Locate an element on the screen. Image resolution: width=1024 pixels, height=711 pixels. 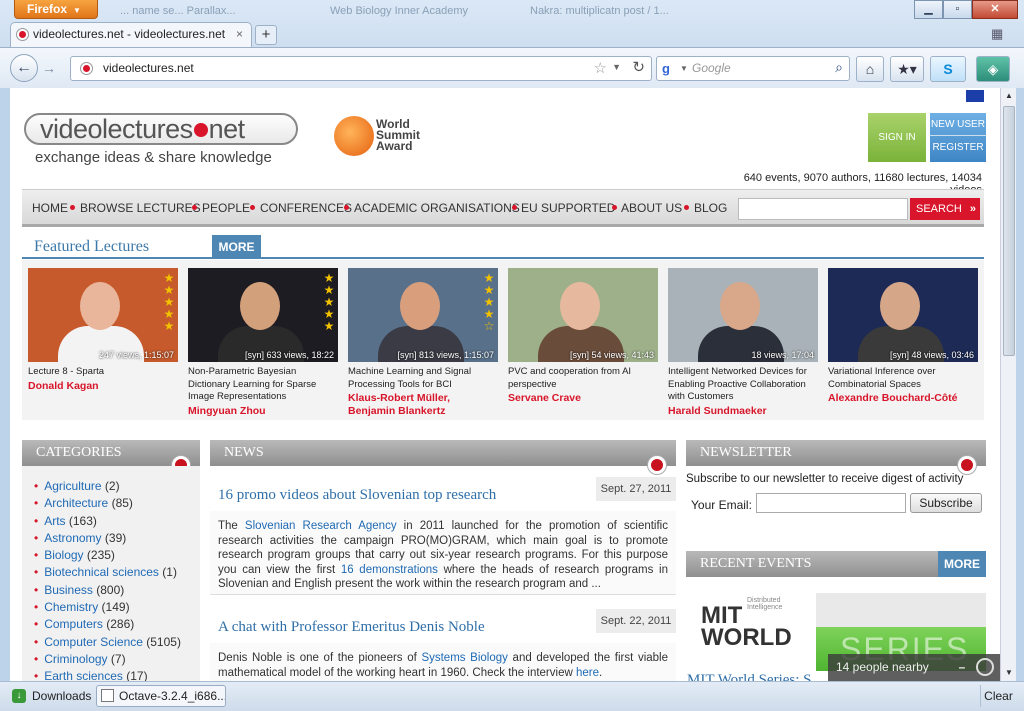
lecture-thumbnail: 18 views, 17:04 is located at coordinates (743, 315).